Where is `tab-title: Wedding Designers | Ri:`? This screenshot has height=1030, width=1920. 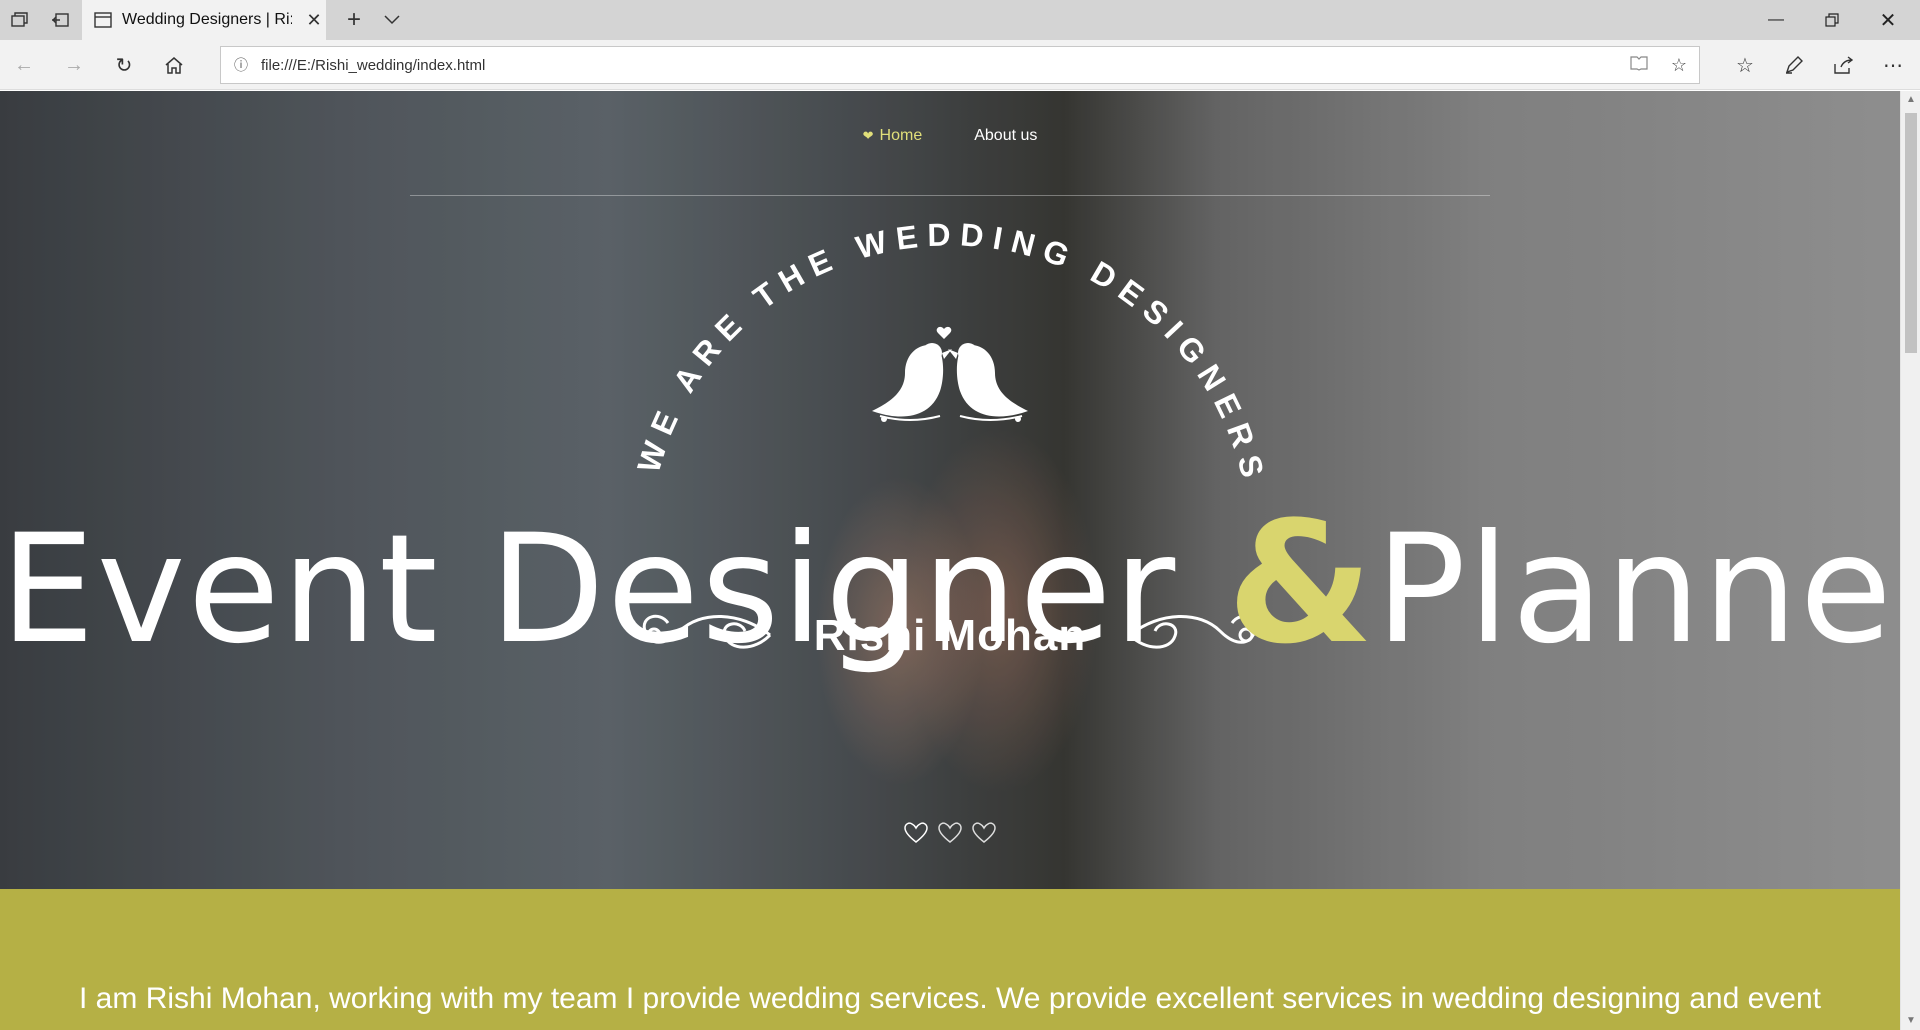 tab-title: Wedding Designers | Ri: is located at coordinates (207, 19).